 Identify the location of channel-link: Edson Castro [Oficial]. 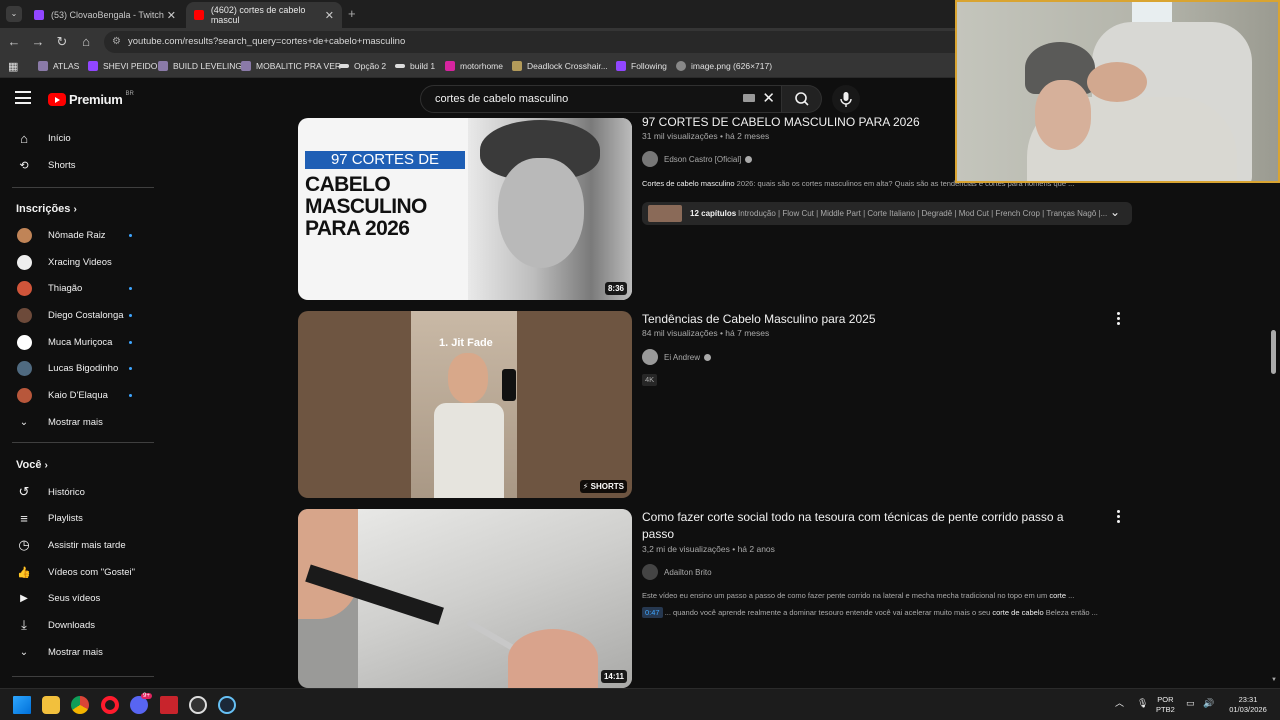
(697, 159).